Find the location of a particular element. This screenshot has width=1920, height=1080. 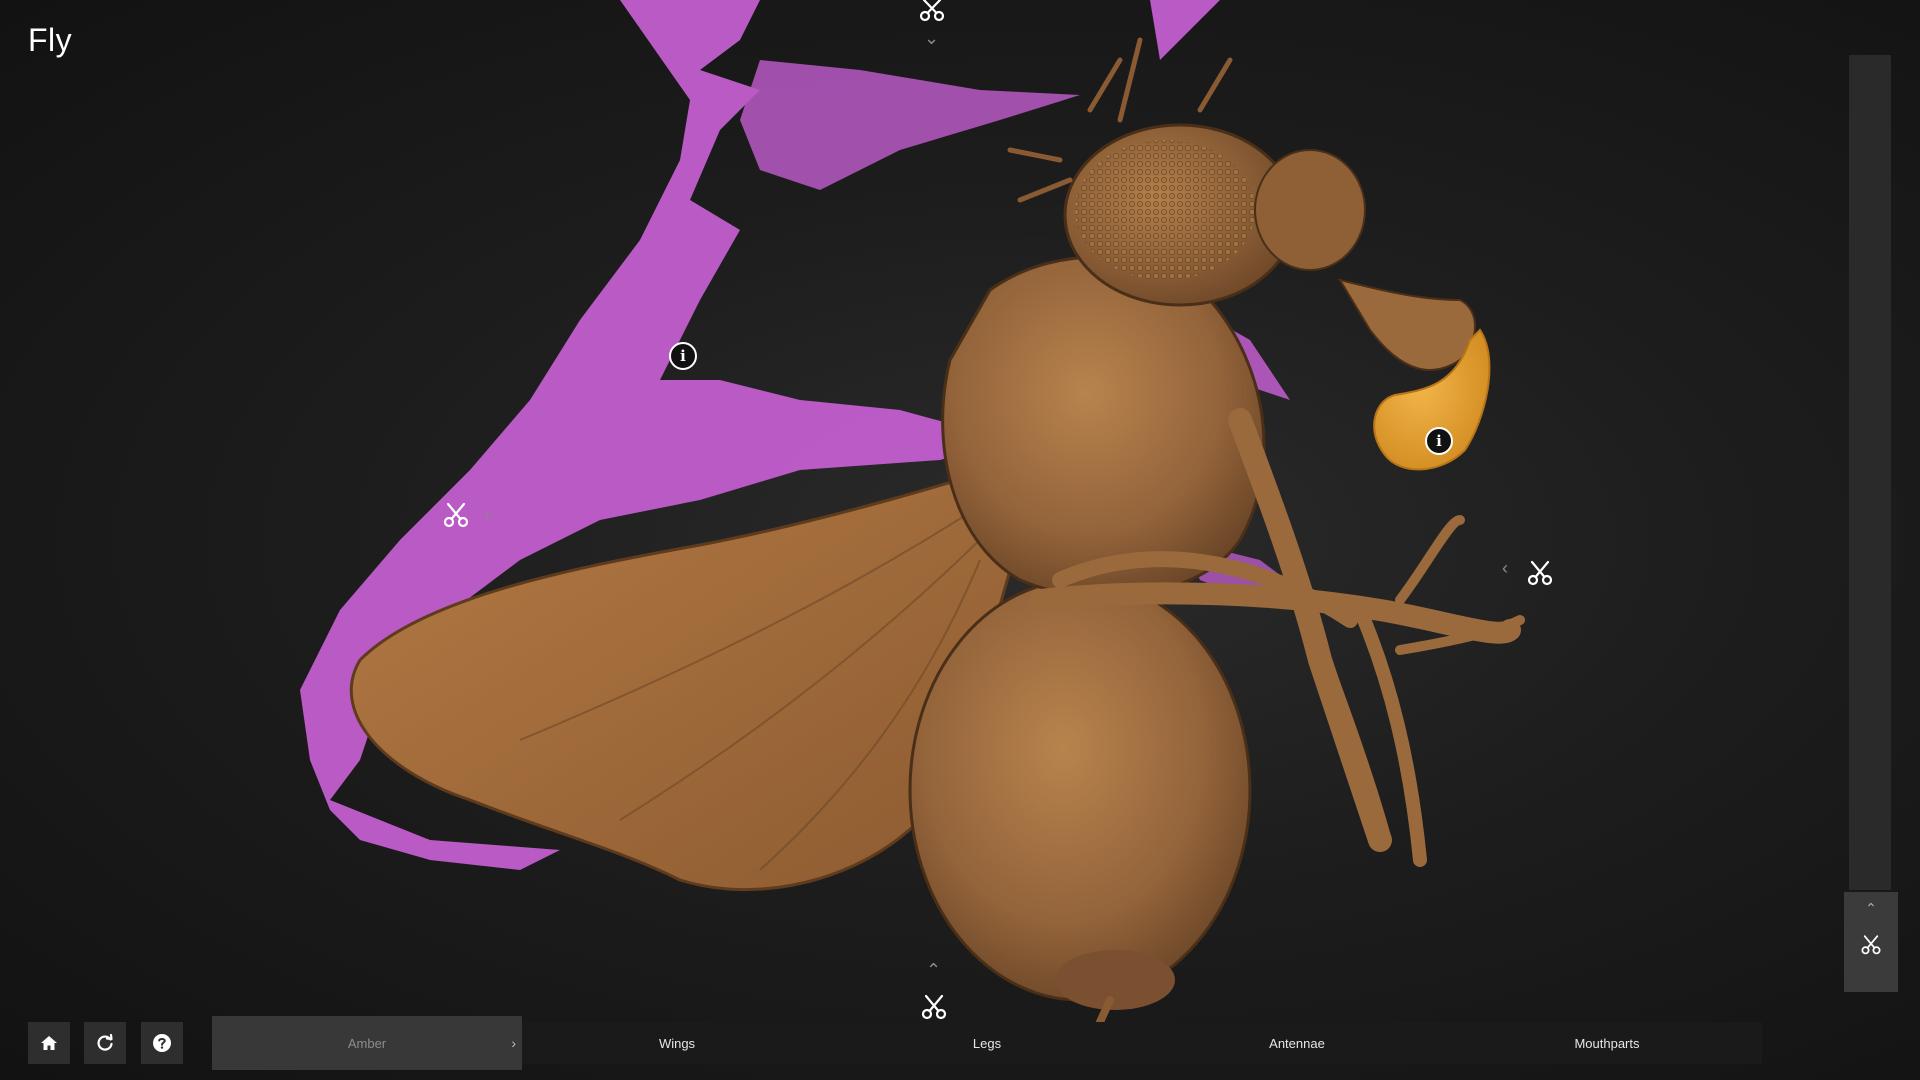

clip-left-handle is located at coordinates (456, 514).